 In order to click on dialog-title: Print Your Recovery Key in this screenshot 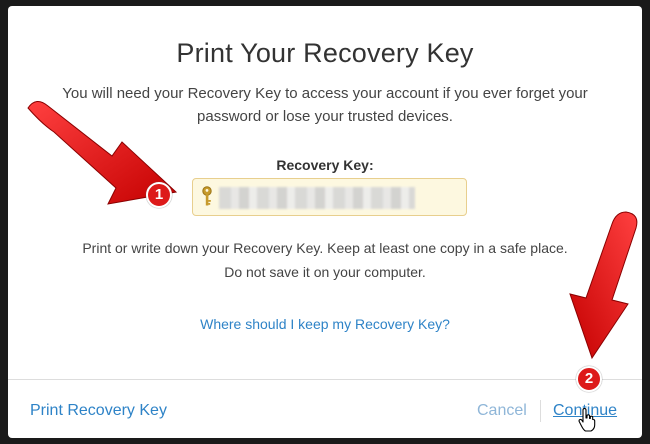, I will do `click(325, 53)`.